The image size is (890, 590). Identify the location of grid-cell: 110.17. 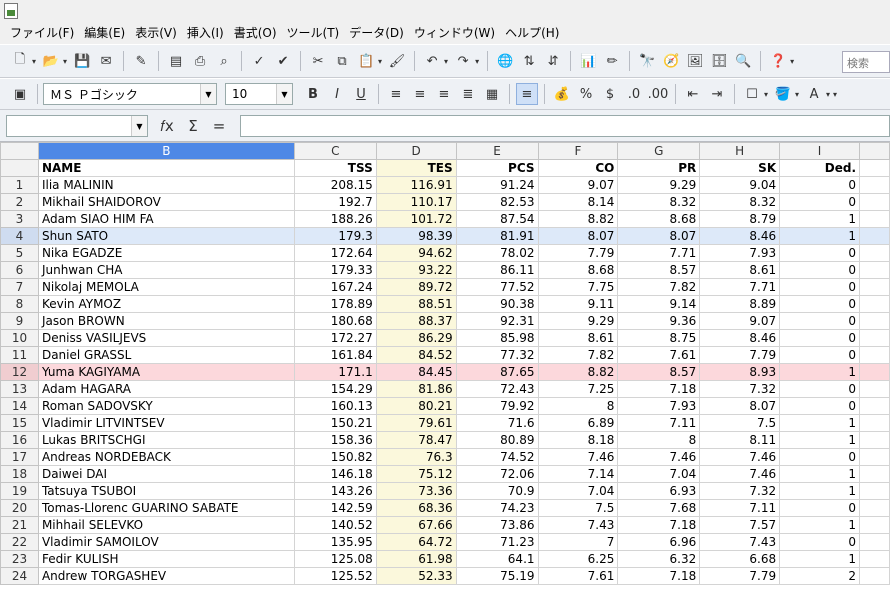
(416, 202).